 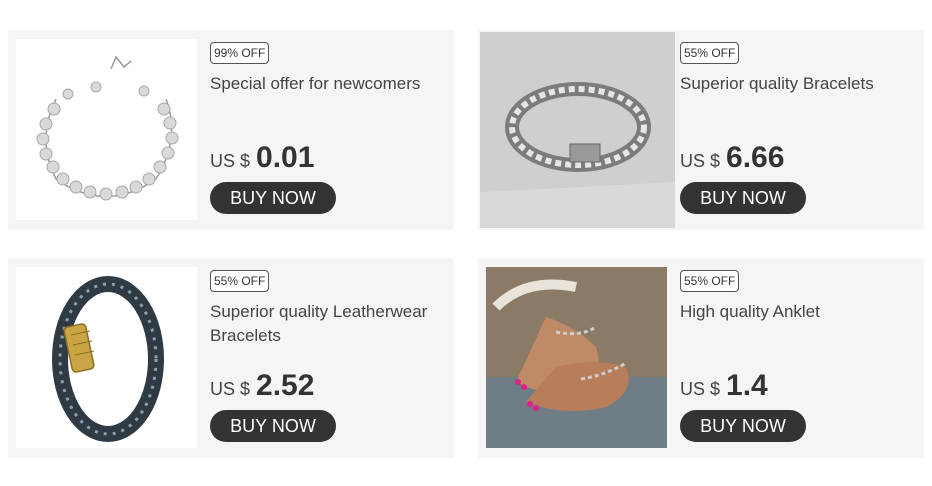 I want to click on product-image-chain-bracelet, so click(x=577, y=130).